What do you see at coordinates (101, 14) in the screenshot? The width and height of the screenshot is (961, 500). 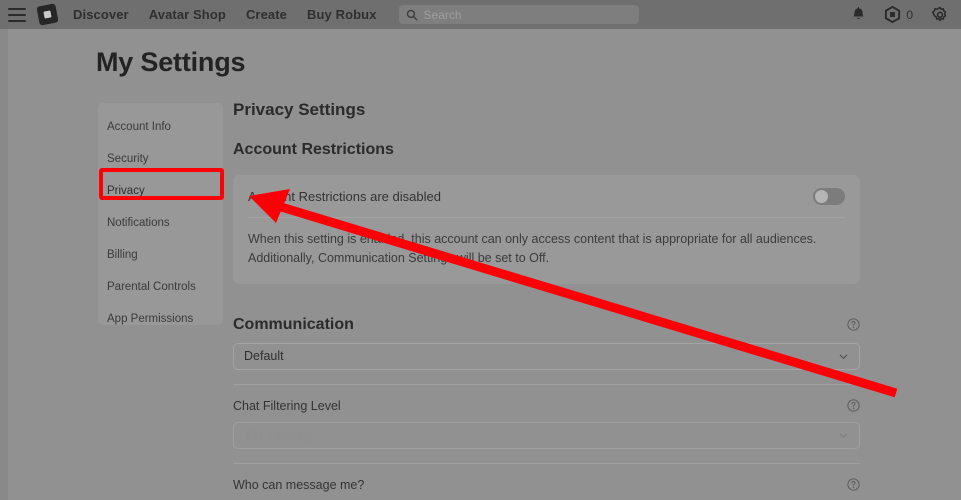 I see `nav-link-discover: Discover` at bounding box center [101, 14].